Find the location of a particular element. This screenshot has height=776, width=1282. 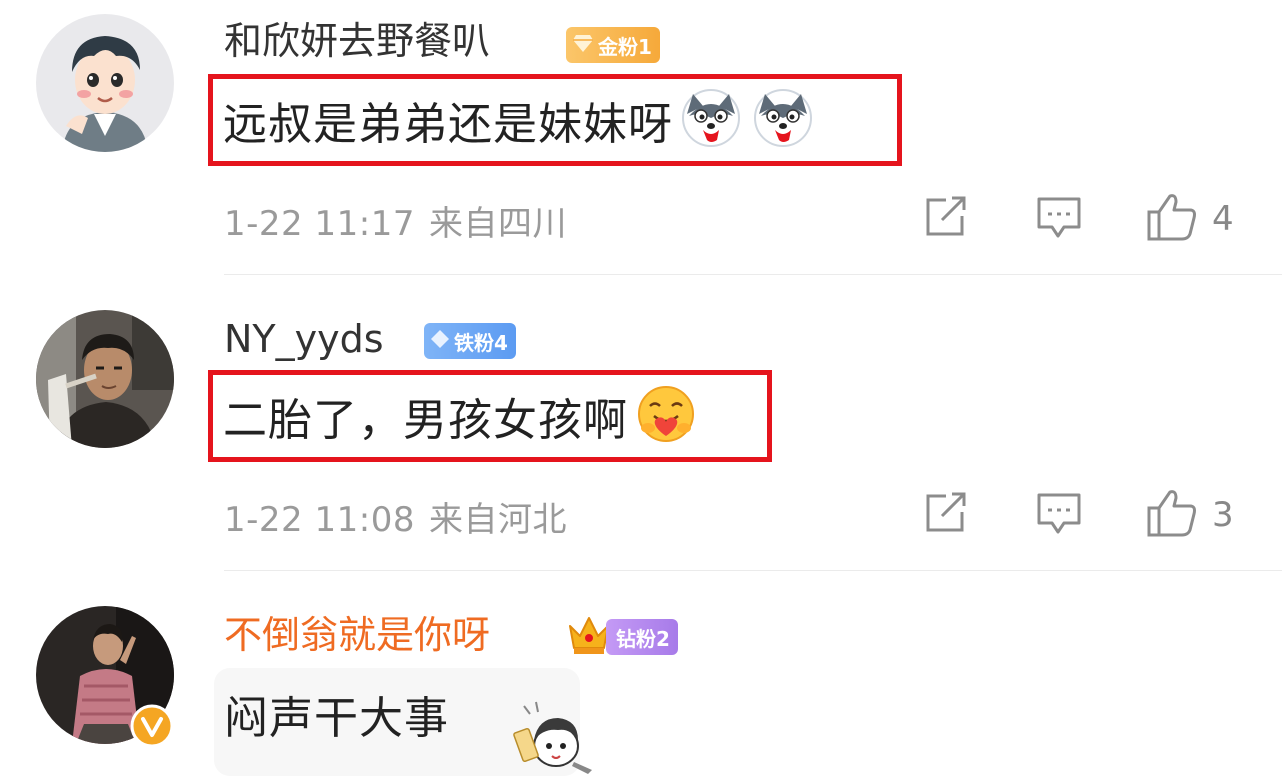

username: 和欣妍去野餐叭 is located at coordinates (357, 41).